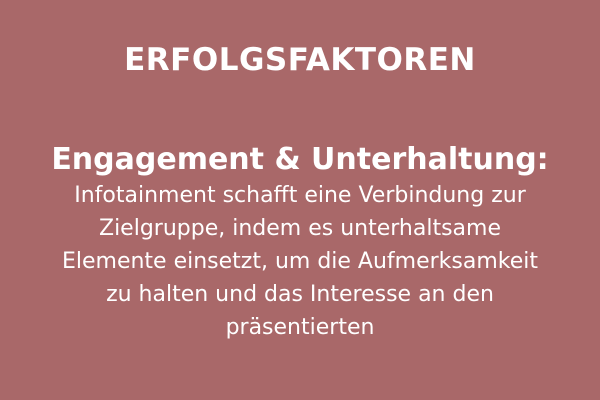 The image size is (600, 400). What do you see at coordinates (300, 60) in the screenshot?
I see `slide-title: ERFOLGSFAKTOREN` at bounding box center [300, 60].